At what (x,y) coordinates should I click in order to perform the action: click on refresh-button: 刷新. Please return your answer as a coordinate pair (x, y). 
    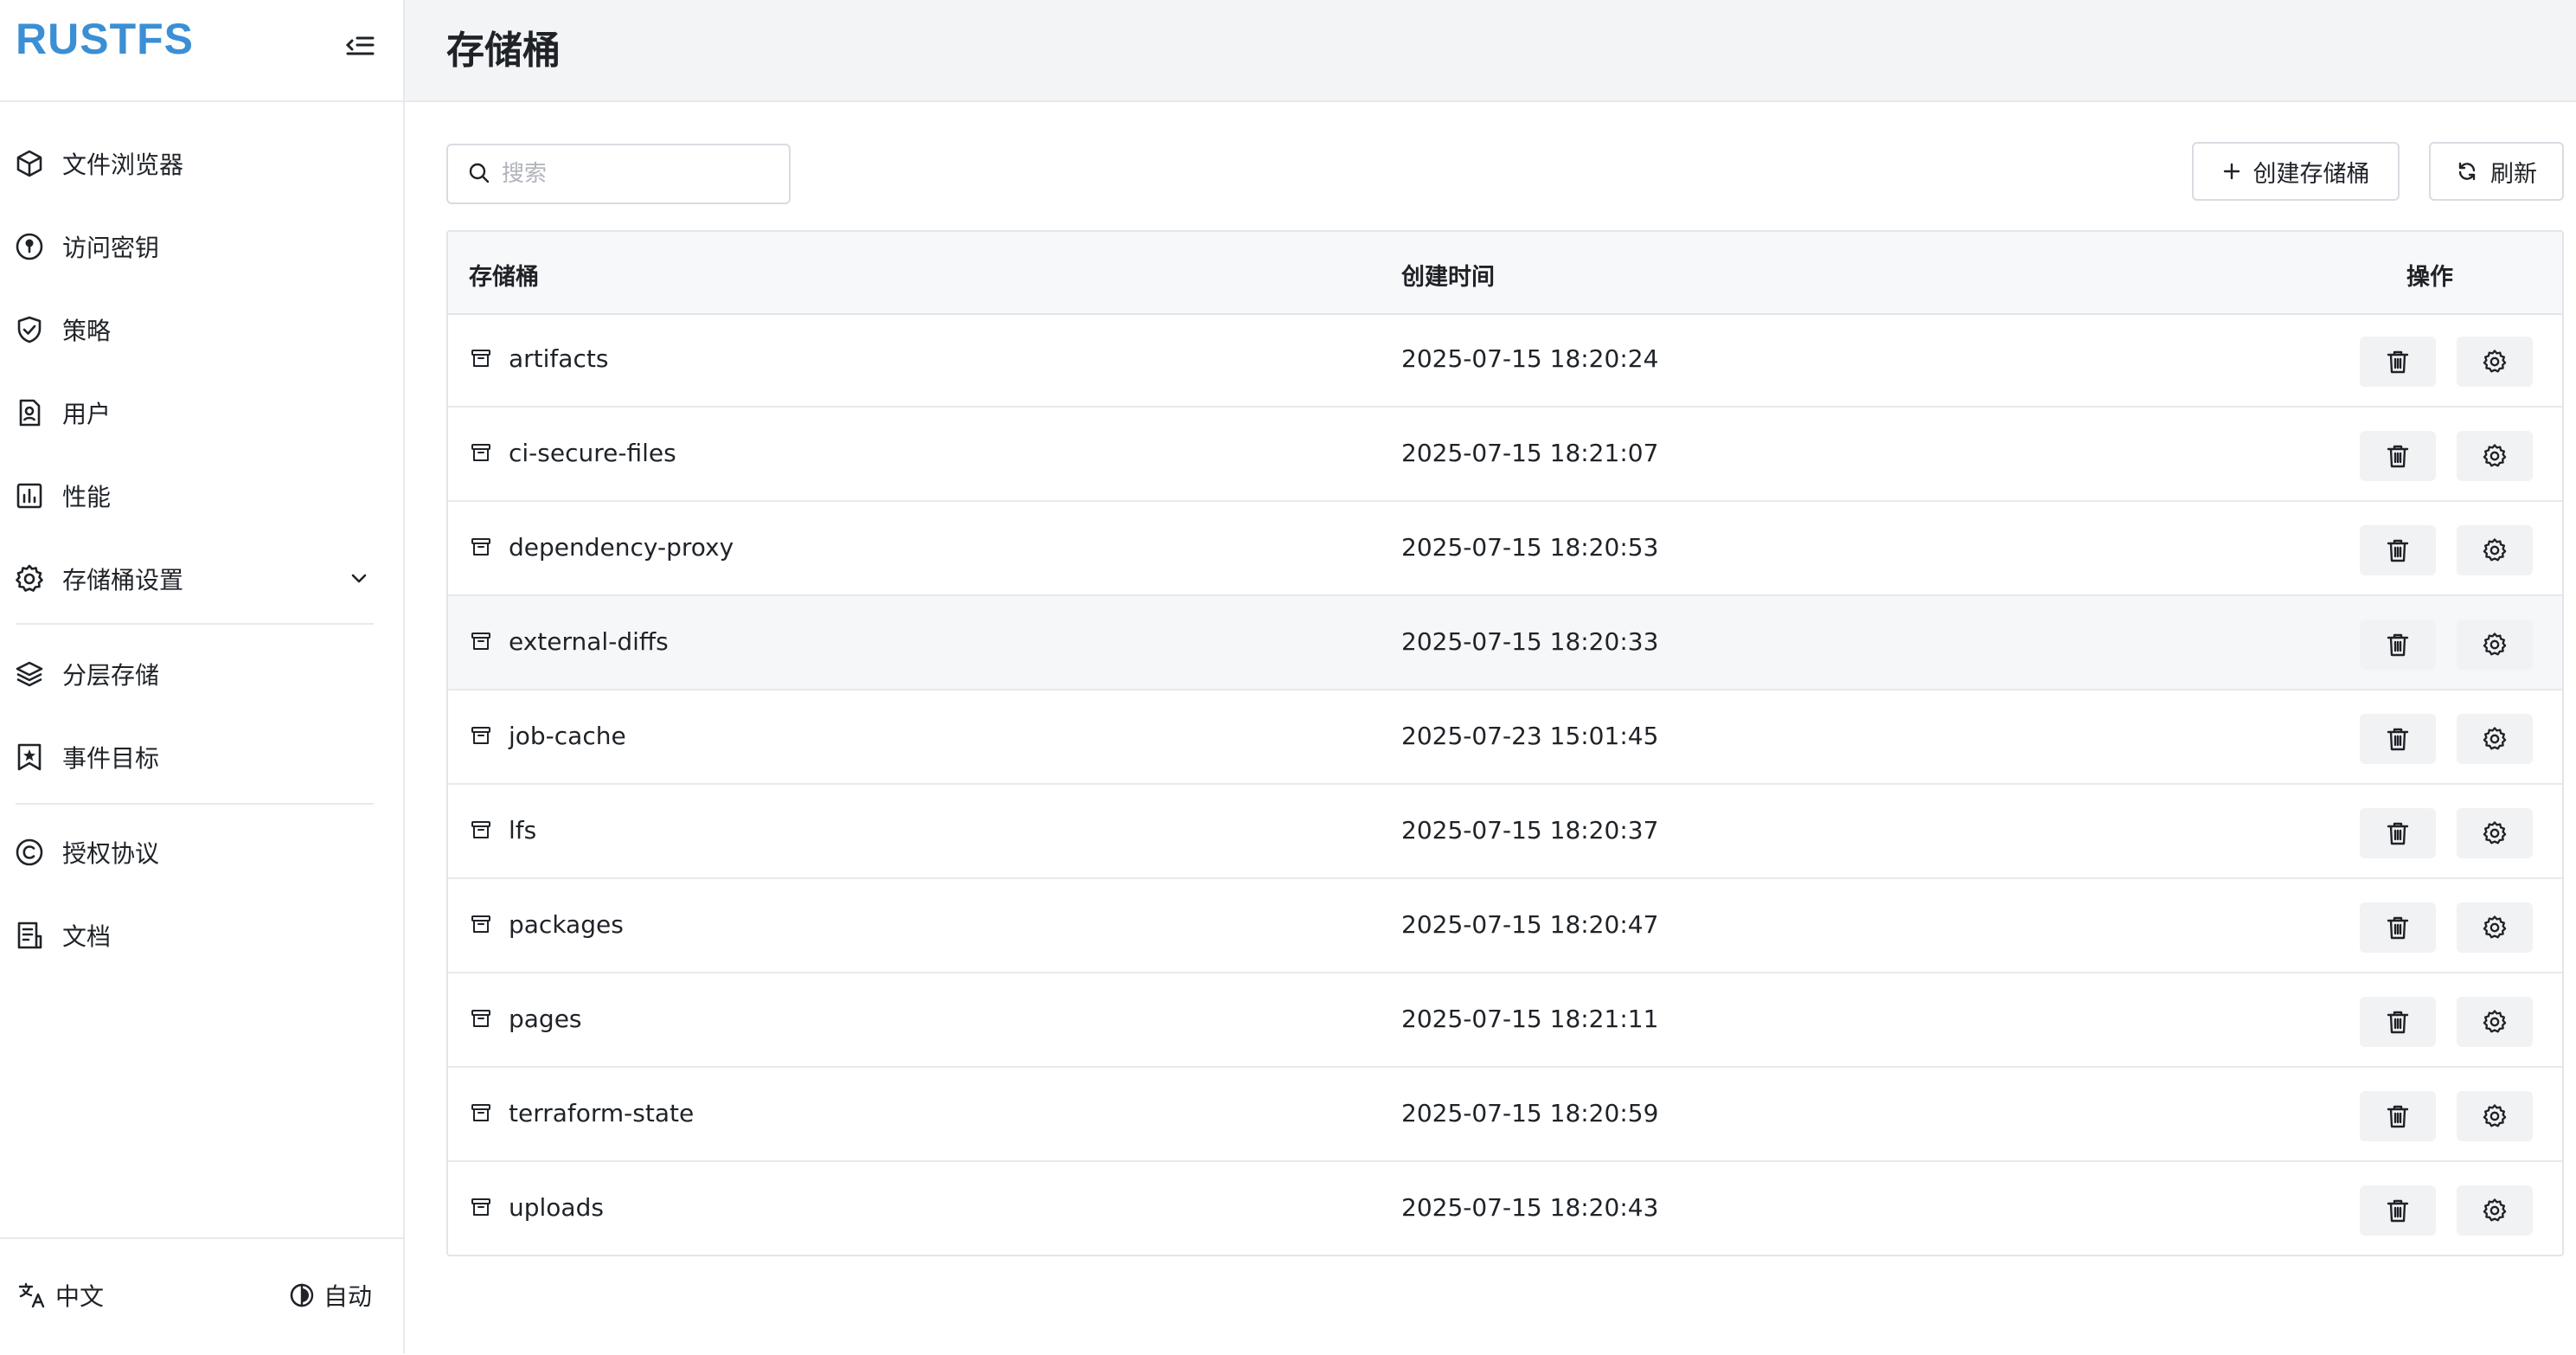
    Looking at the image, I should click on (2496, 171).